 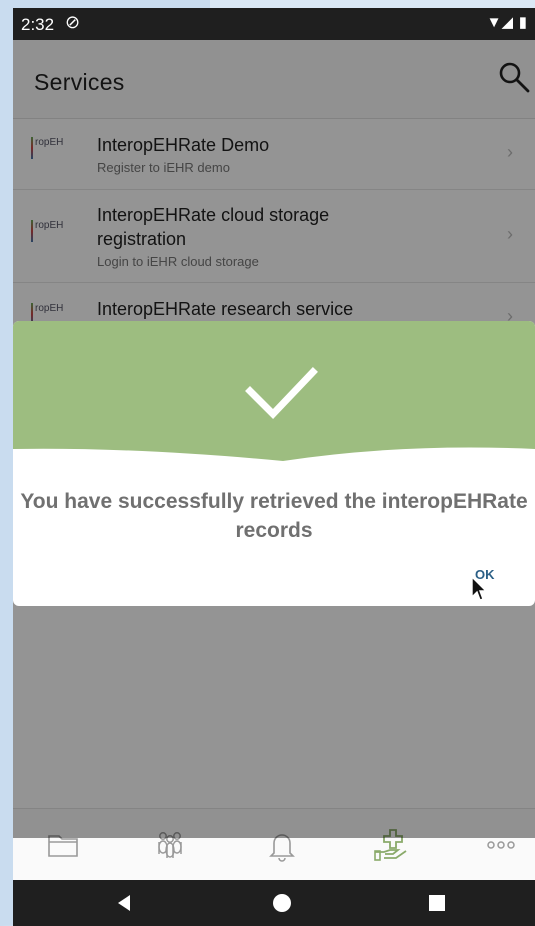 I want to click on home-icon, so click(x=282, y=903).